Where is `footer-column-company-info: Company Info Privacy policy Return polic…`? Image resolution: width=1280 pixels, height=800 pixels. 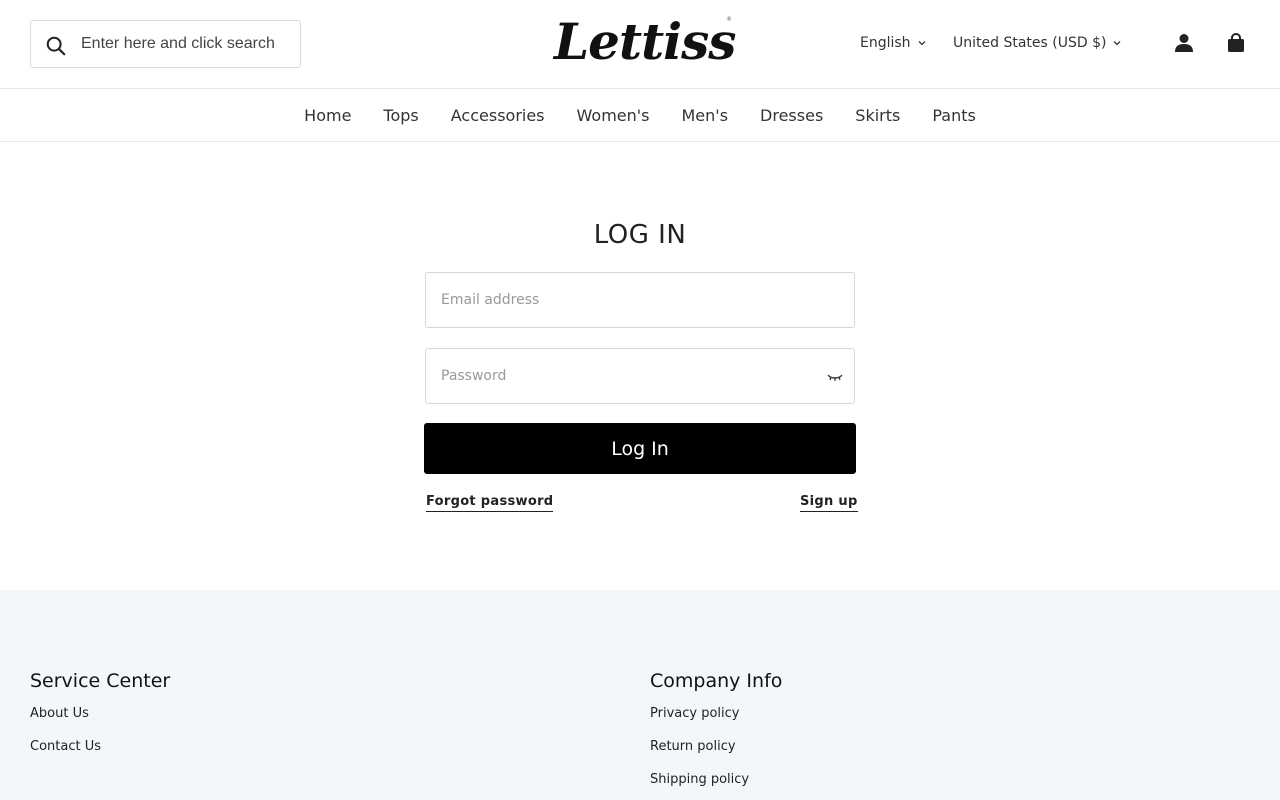
footer-column-company-info: Company Info Privacy policy Return polic… is located at coordinates (716, 735).